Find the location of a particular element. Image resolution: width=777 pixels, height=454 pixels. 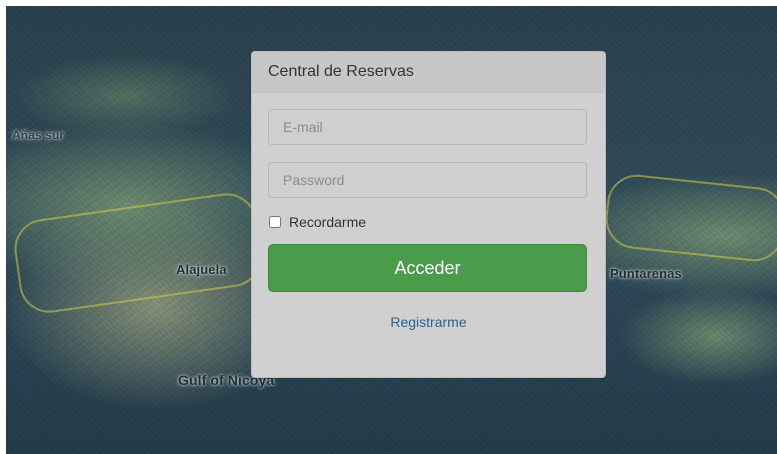

register-link: Registrarme is located at coordinates (428, 322).